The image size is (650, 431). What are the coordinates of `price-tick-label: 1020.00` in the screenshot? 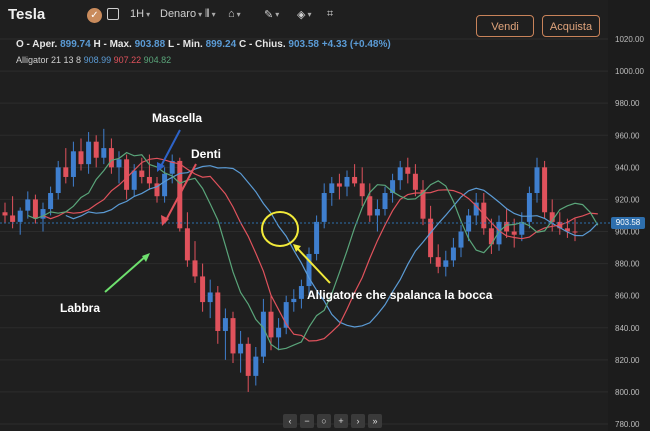 It's located at (629, 39).